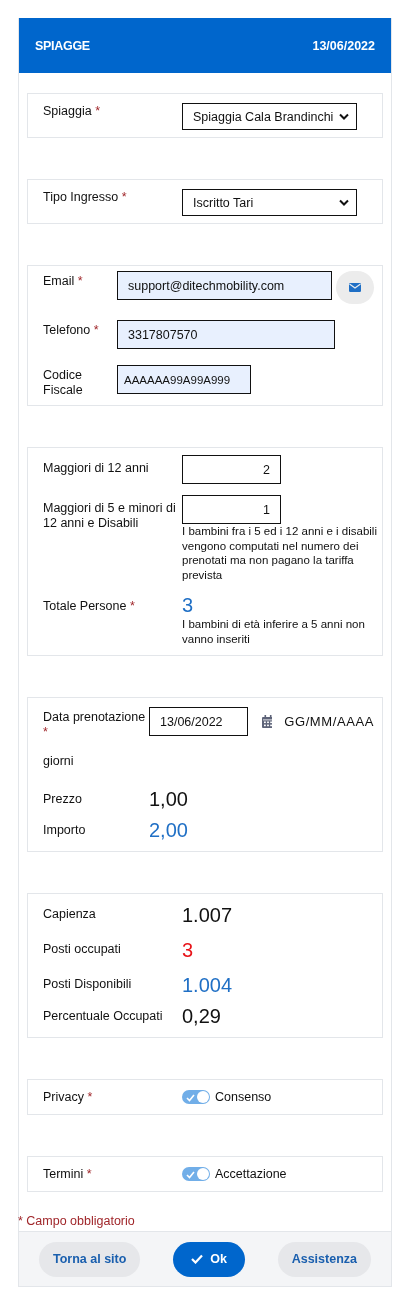 The height and width of the screenshot is (1305, 411). I want to click on ok-button: Ok, so click(209, 1259).